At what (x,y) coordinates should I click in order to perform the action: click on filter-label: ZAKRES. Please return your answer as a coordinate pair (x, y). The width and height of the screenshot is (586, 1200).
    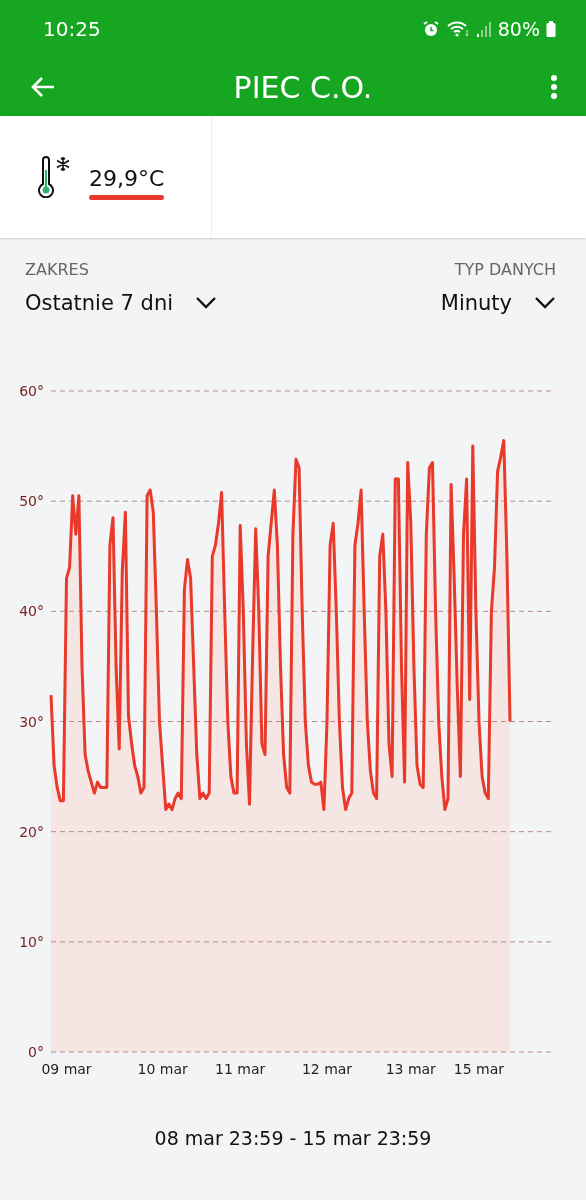
    Looking at the image, I should click on (57, 269).